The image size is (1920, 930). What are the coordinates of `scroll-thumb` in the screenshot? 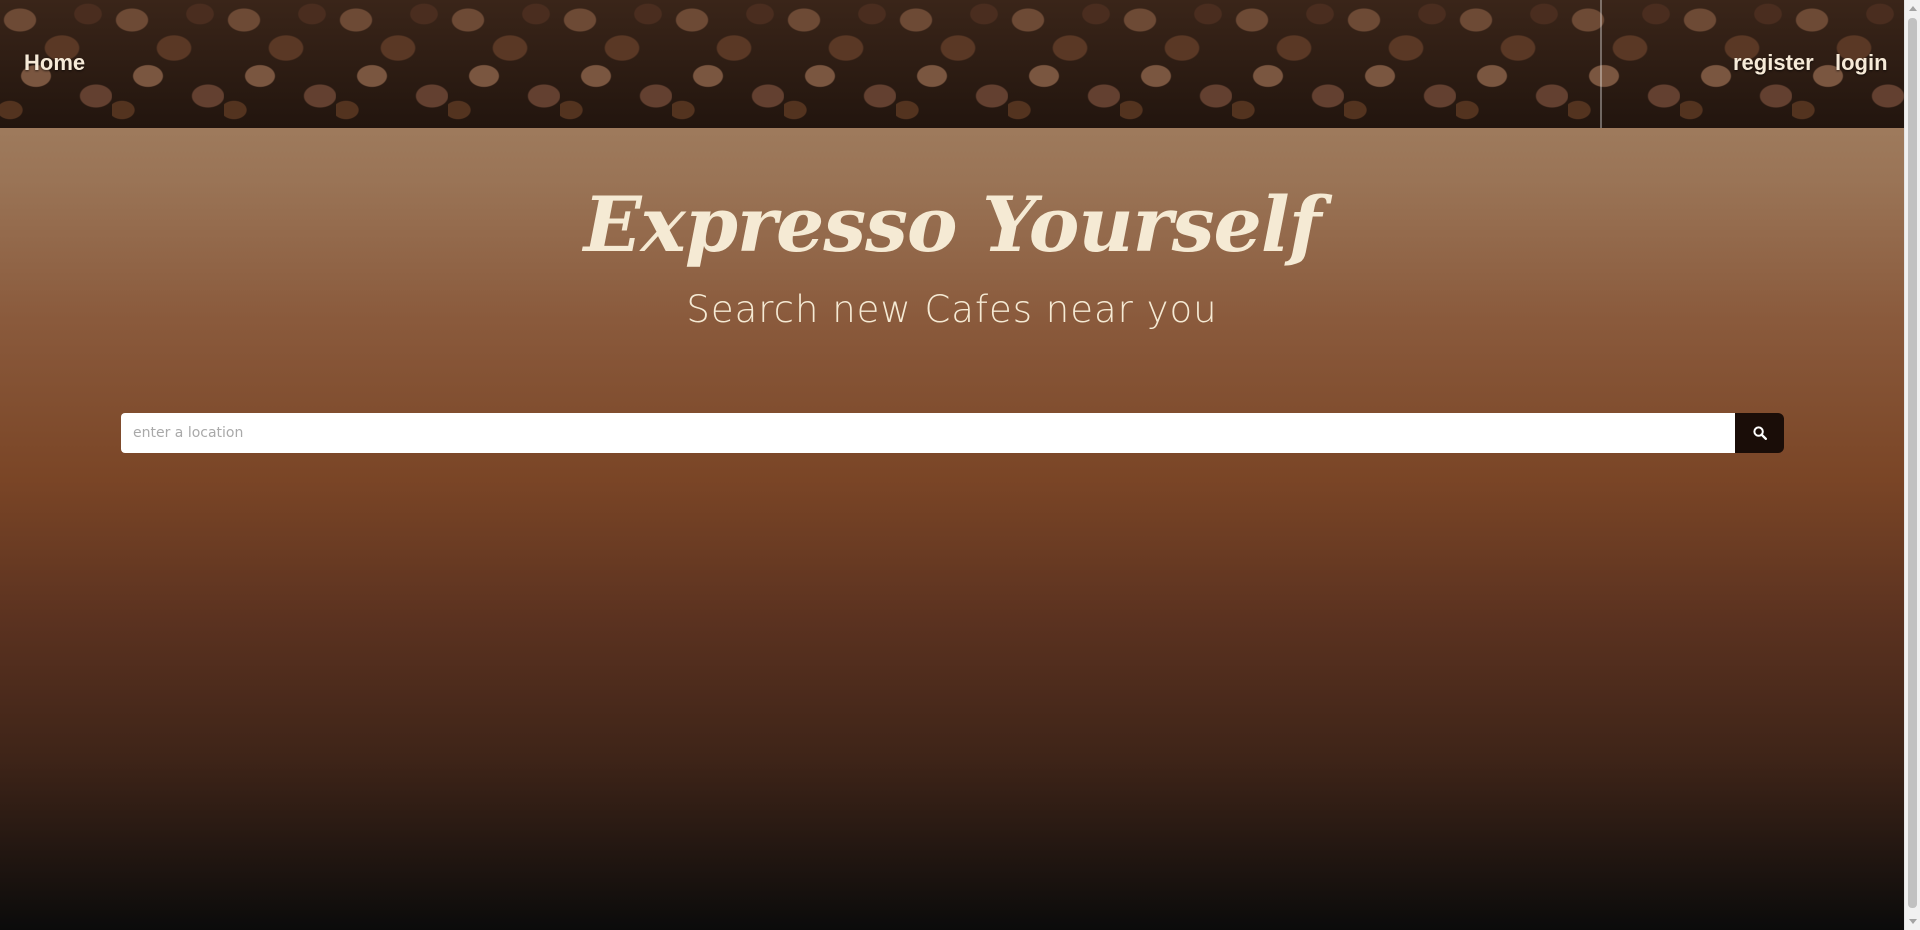 It's located at (1912, 463).